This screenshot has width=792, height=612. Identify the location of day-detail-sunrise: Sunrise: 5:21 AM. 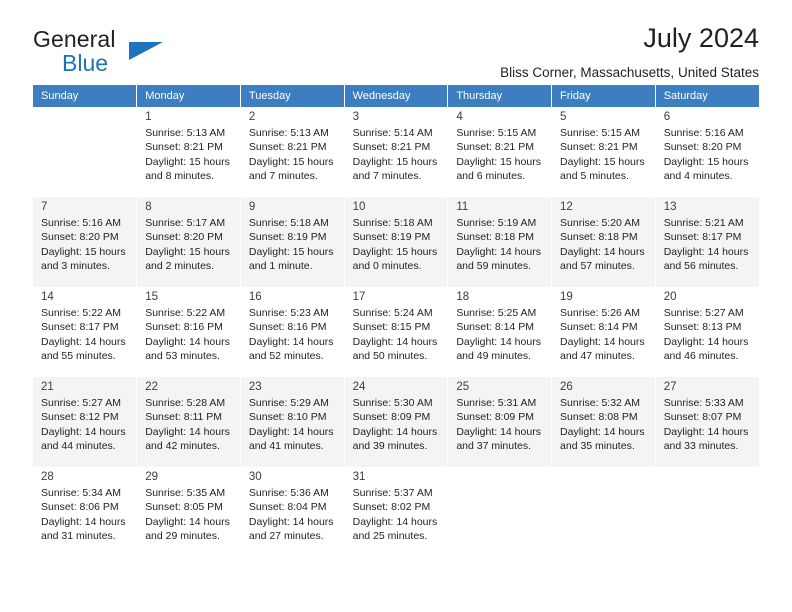
(703, 223).